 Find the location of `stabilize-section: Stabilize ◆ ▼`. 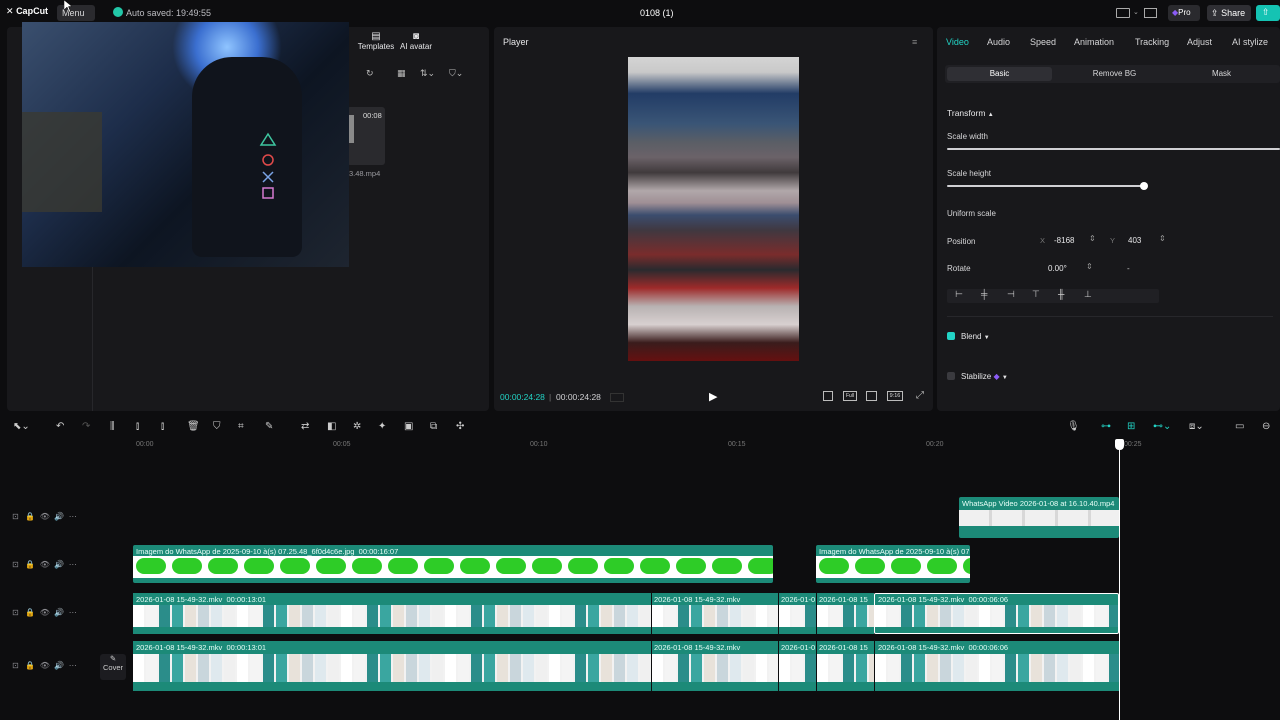

stabilize-section: Stabilize ◆ ▼ is located at coordinates (984, 376).